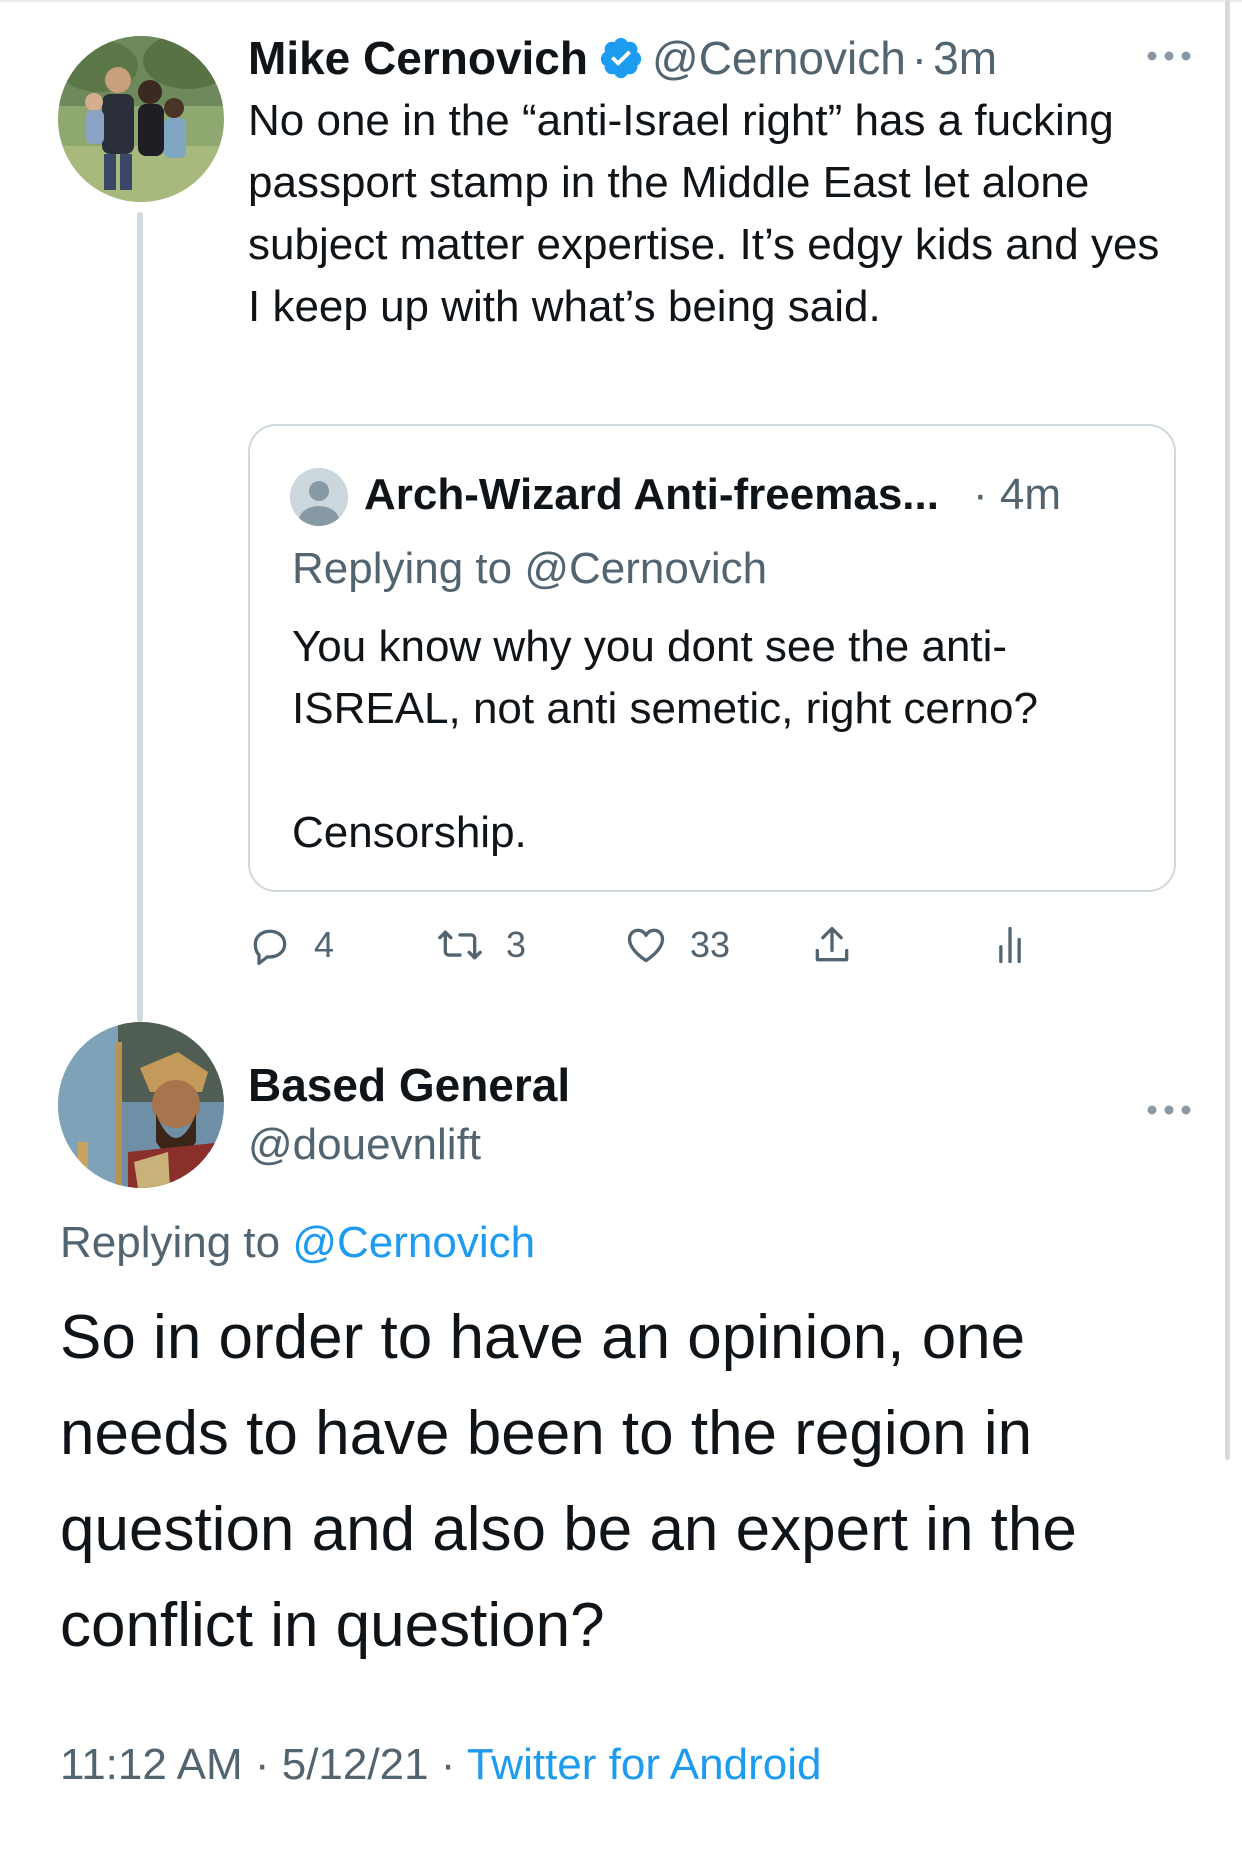 This screenshot has height=1855, width=1242. I want to click on like-count: 33, so click(710, 944).